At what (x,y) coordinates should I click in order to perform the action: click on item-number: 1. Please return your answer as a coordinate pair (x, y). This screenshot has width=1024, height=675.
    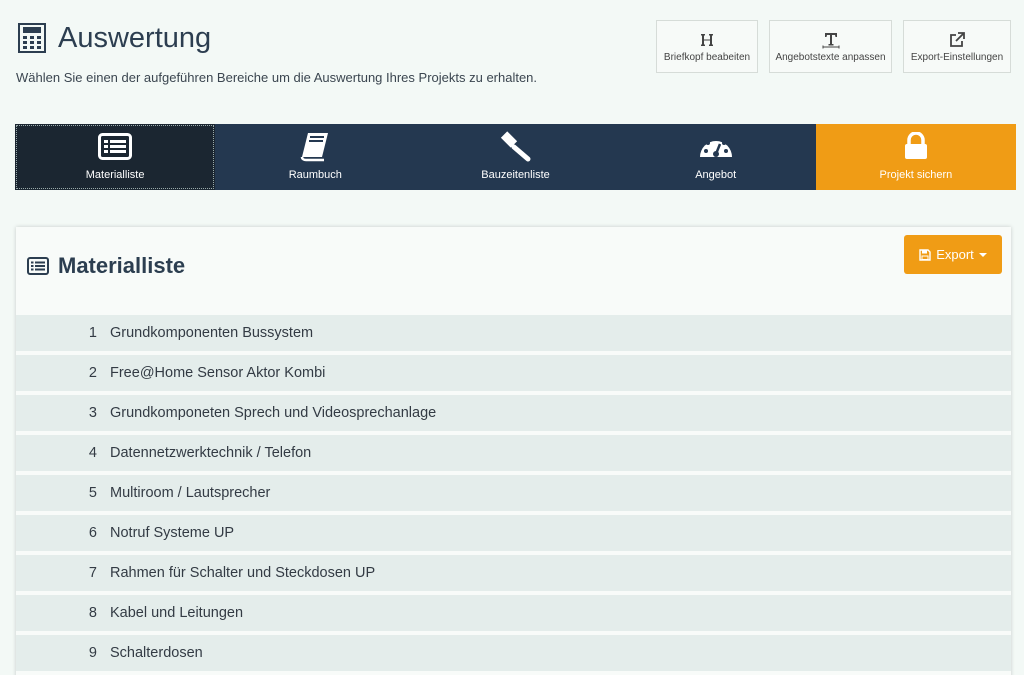
    Looking at the image, I should click on (92, 333).